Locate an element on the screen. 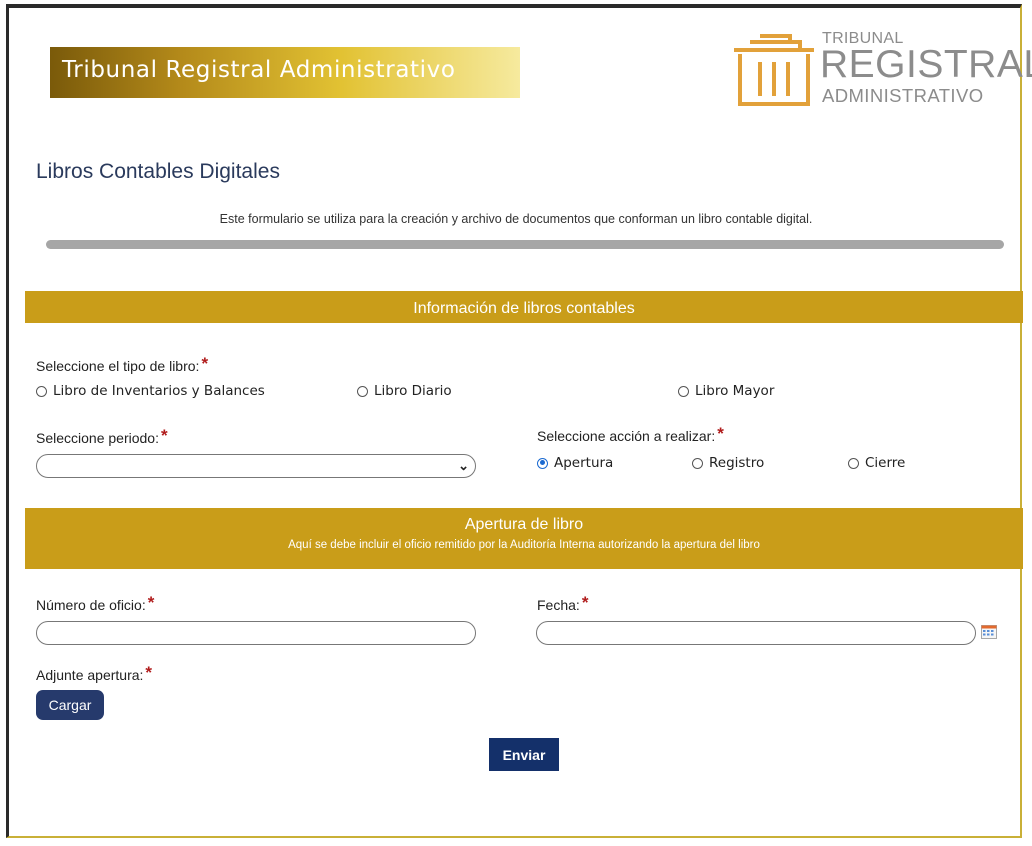 This screenshot has width=1032, height=846. enviar-button: Enviar is located at coordinates (524, 754).